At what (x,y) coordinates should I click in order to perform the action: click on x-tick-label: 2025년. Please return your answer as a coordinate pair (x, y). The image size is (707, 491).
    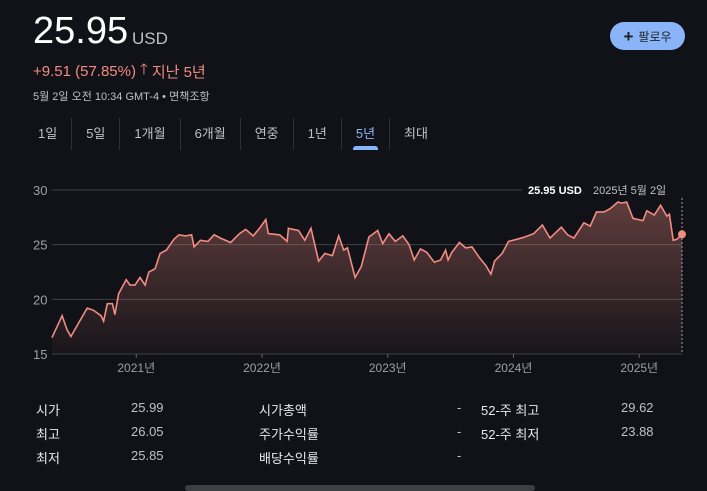
    Looking at the image, I should click on (639, 368).